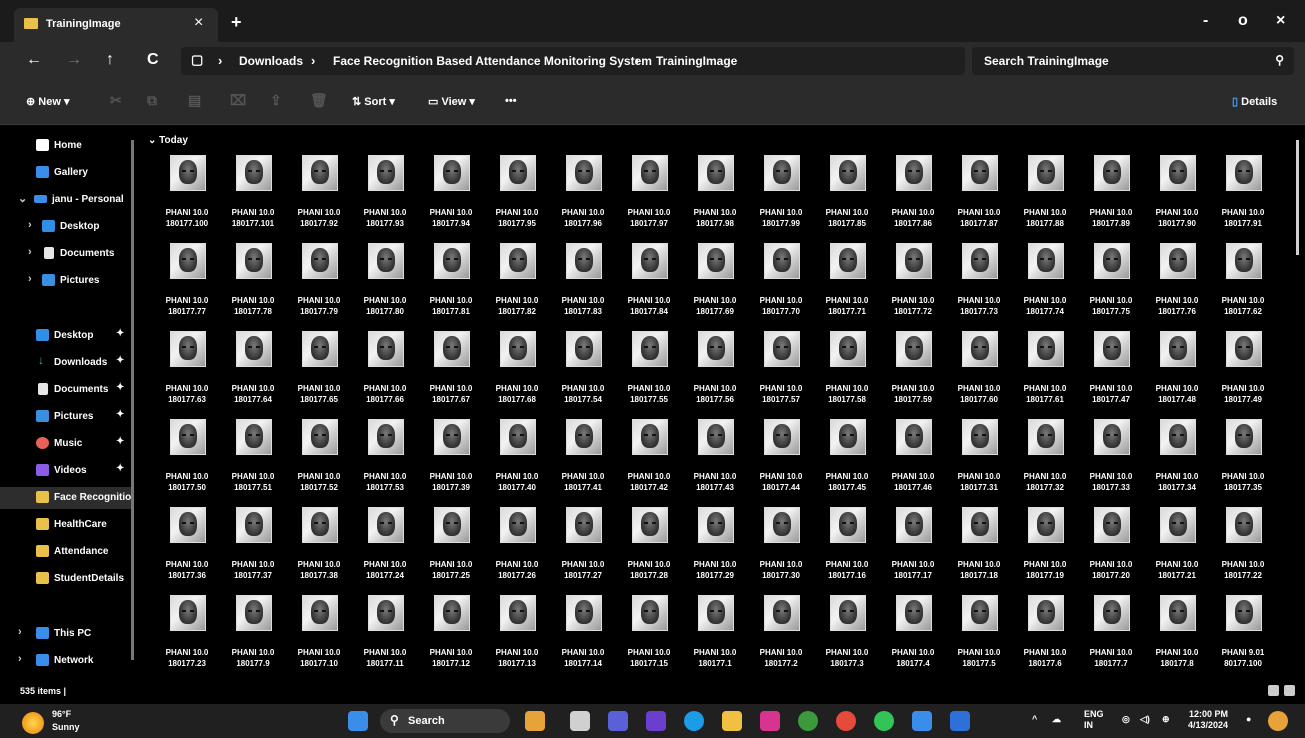  Describe the element at coordinates (1045, 639) in the screenshot. I see `file-item: PHANI 10.0 180177.6` at that location.